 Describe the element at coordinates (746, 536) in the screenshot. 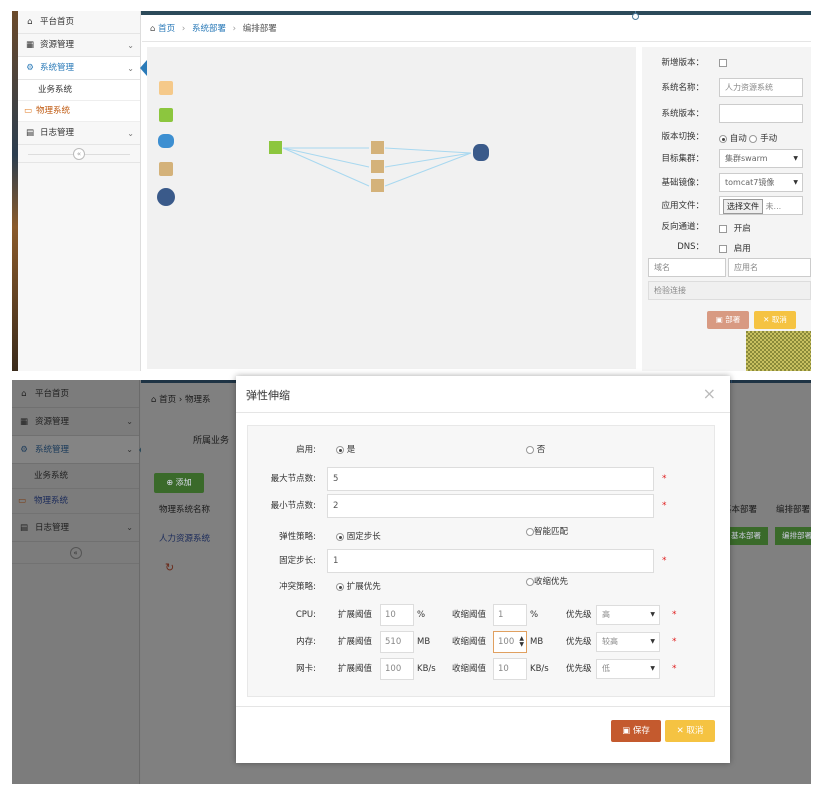

I see `basic-deploy-button: 基本部署` at that location.